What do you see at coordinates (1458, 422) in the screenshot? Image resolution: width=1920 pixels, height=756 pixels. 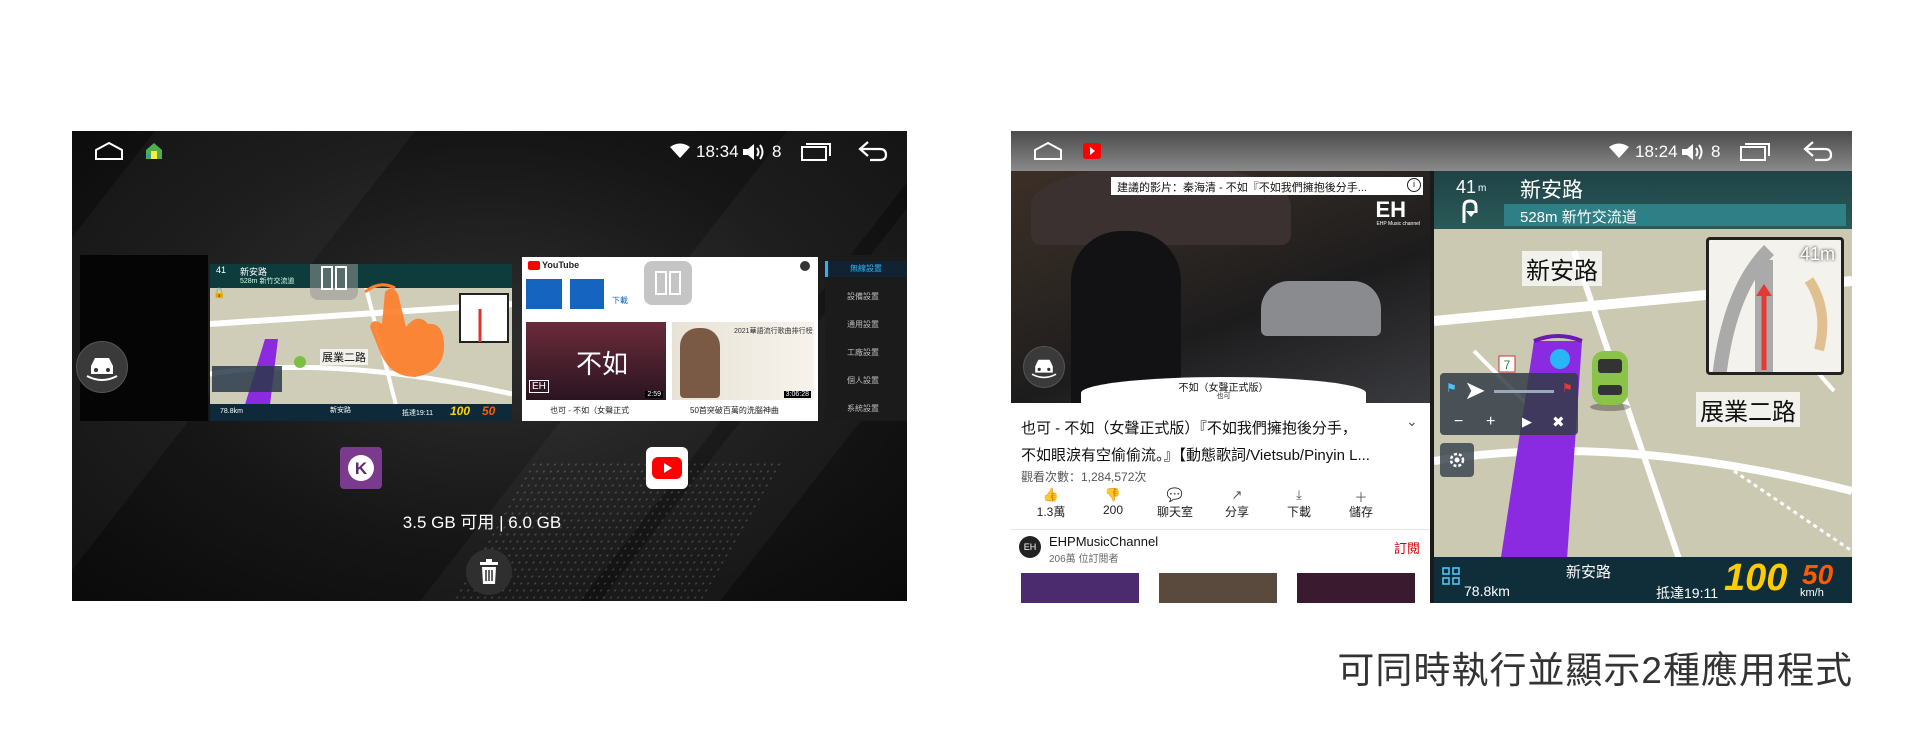 I see `zoom-out-icon: −` at bounding box center [1458, 422].